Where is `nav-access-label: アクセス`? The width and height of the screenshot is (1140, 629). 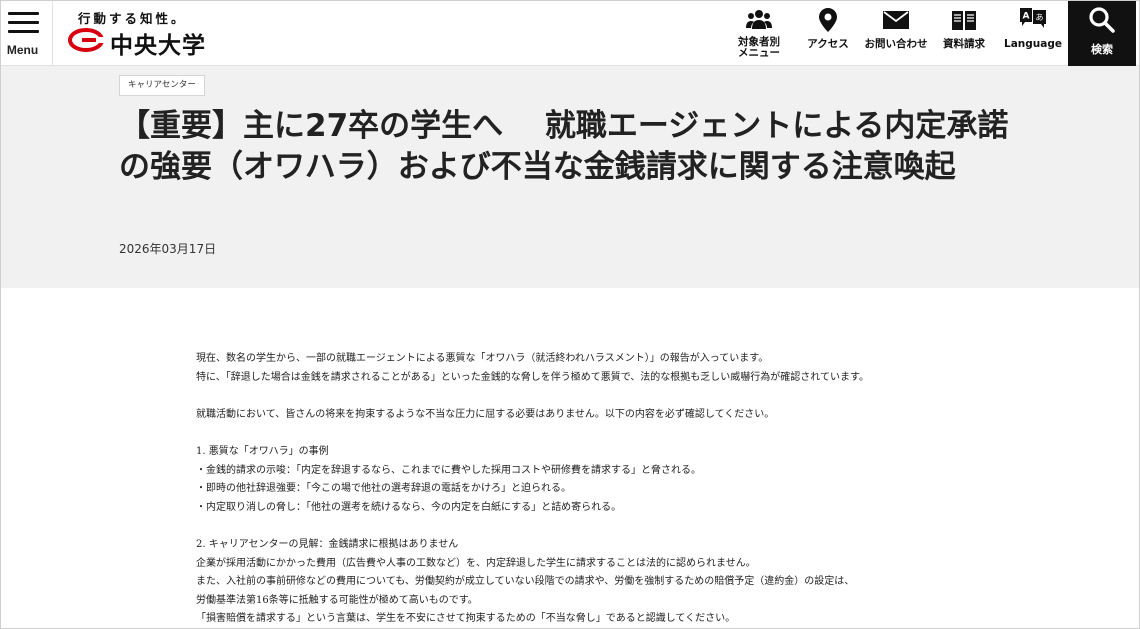
nav-access-label: アクセス is located at coordinates (828, 44).